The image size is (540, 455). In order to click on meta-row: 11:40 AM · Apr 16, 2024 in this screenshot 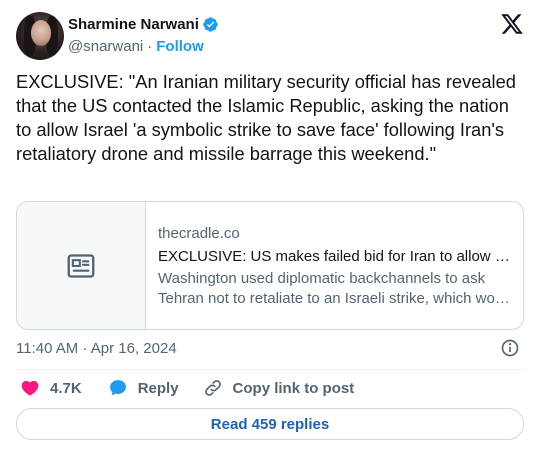, I will do `click(270, 348)`.